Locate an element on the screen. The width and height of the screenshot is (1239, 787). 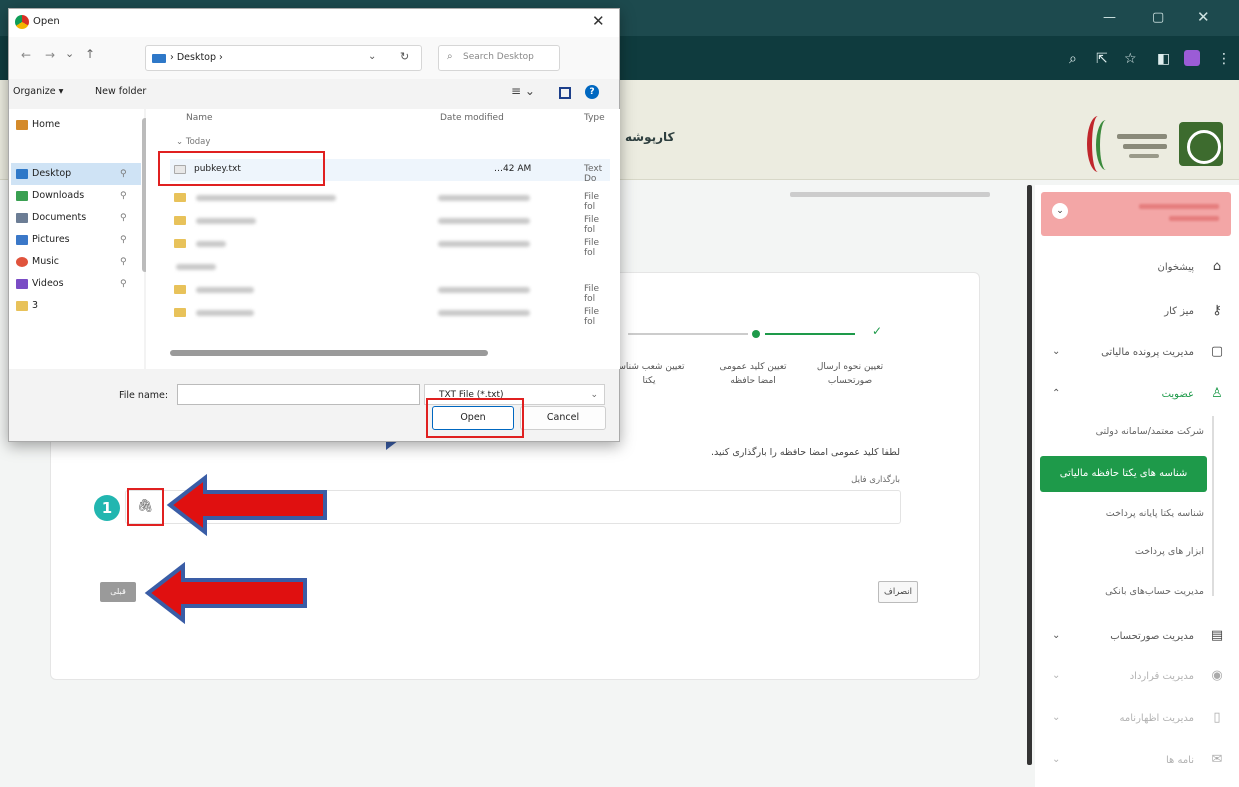
group-header is located at coordinates (390, 267).